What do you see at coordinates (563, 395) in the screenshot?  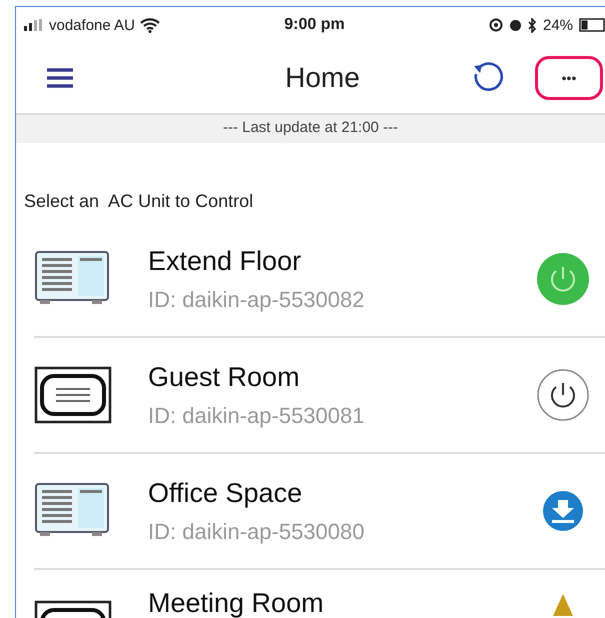 I see `power-button` at bounding box center [563, 395].